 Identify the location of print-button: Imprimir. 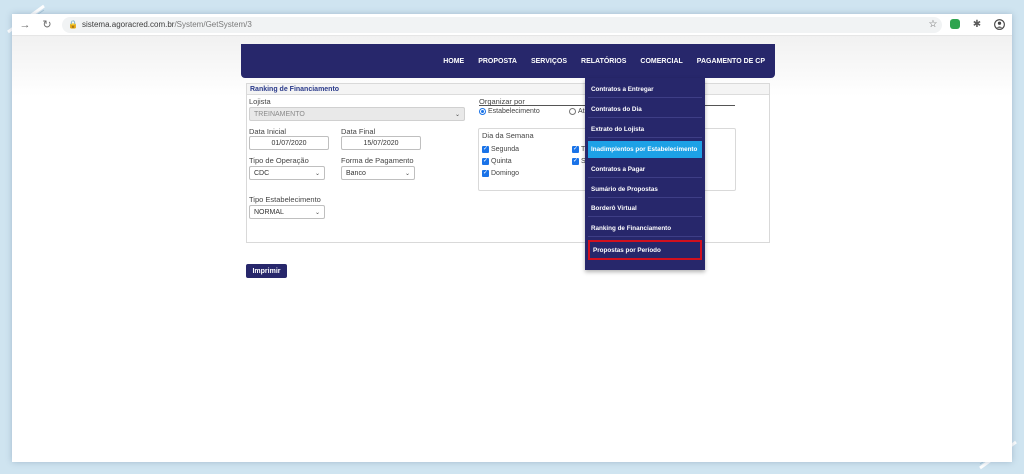
(266, 271).